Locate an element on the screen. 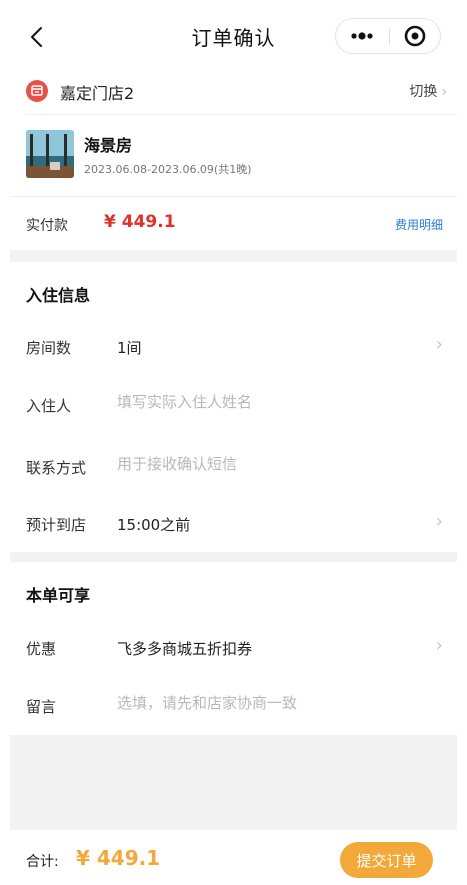  arrival-value: 15:00之前 is located at coordinates (154, 525).